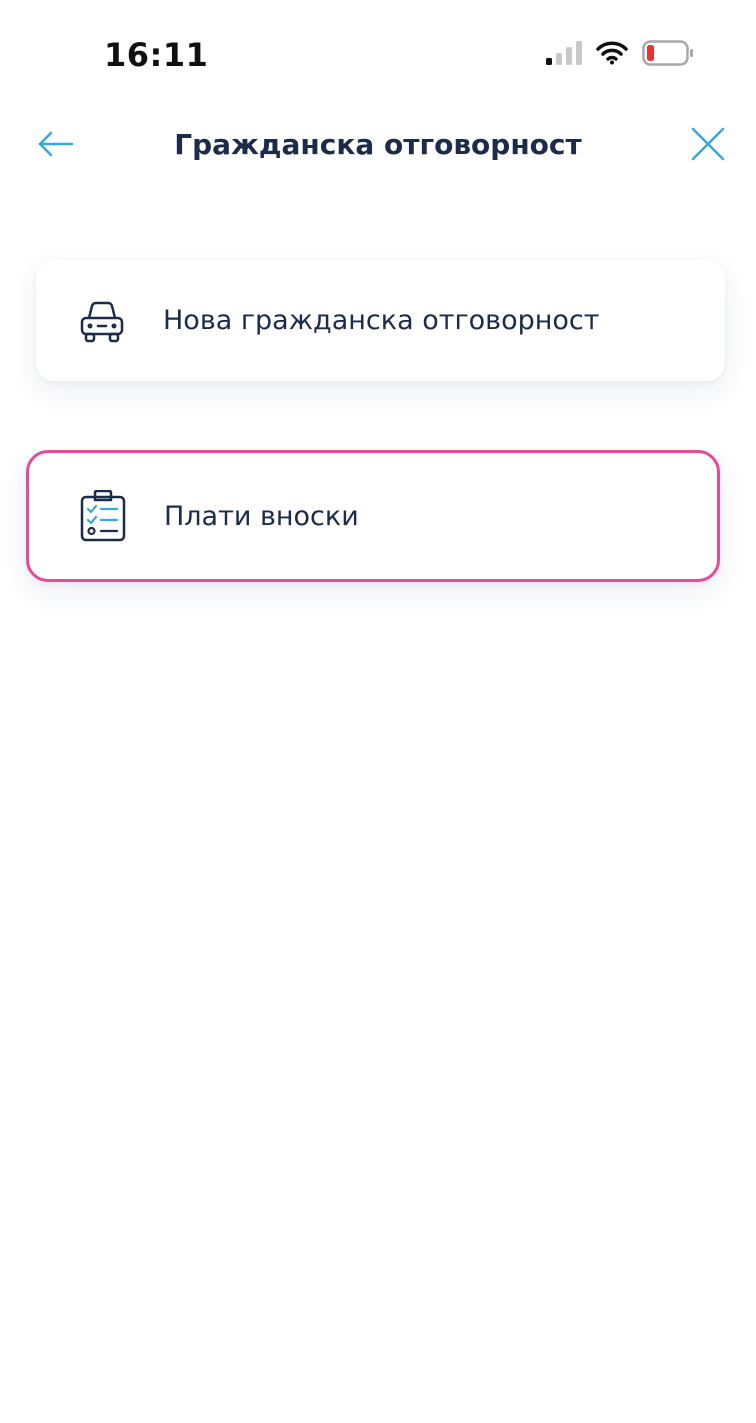 The image size is (756, 1423). What do you see at coordinates (156, 55) in the screenshot?
I see `status-time: 16:11` at bounding box center [156, 55].